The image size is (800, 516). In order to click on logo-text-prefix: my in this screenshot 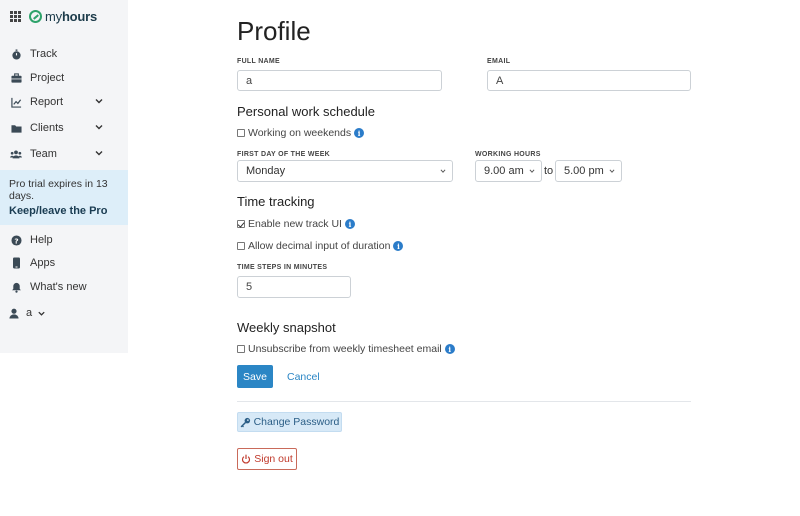, I will do `click(53, 16)`.